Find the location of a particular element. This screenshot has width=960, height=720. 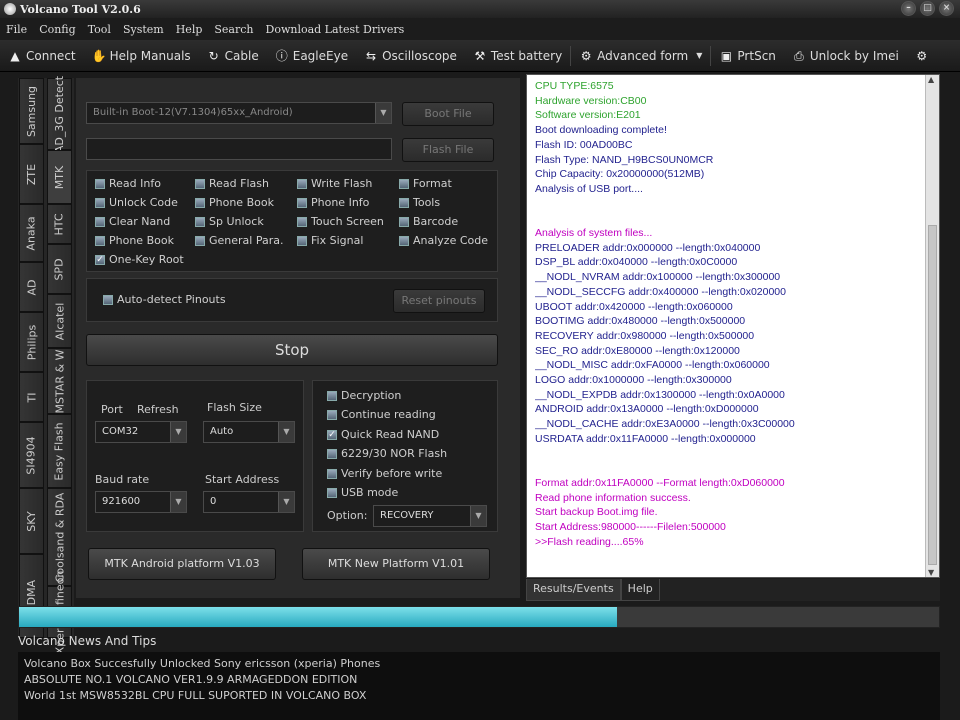

menu-download-drivers: Download Latest Drivers is located at coordinates (335, 29).